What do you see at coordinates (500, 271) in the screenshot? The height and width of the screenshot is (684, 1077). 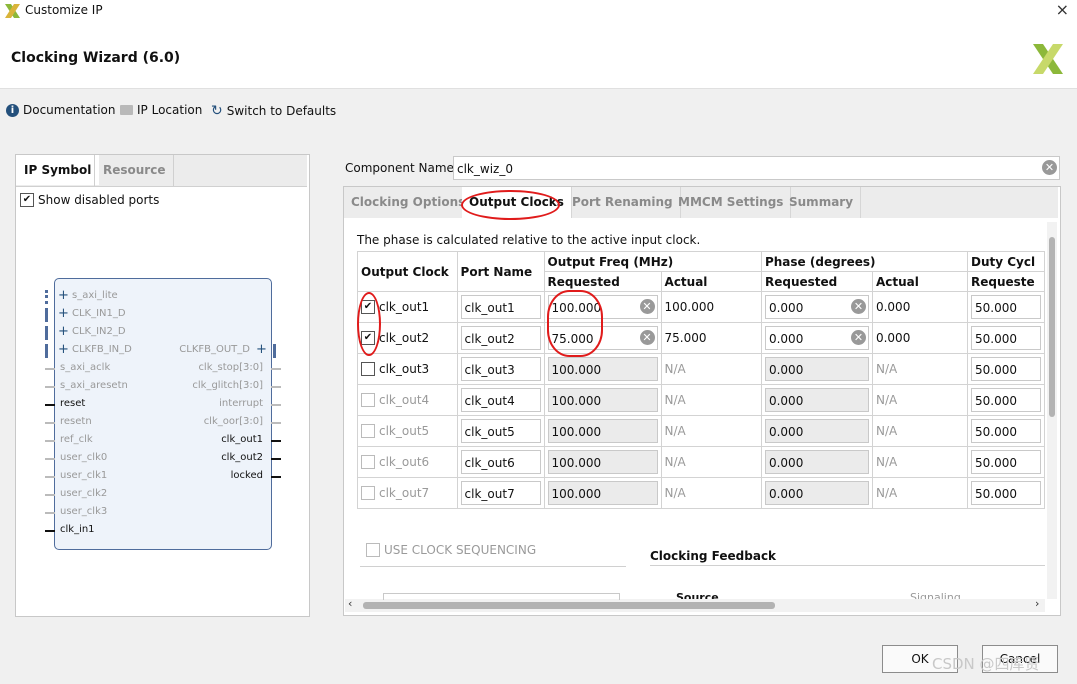 I see `header-port-name: Port Name` at bounding box center [500, 271].